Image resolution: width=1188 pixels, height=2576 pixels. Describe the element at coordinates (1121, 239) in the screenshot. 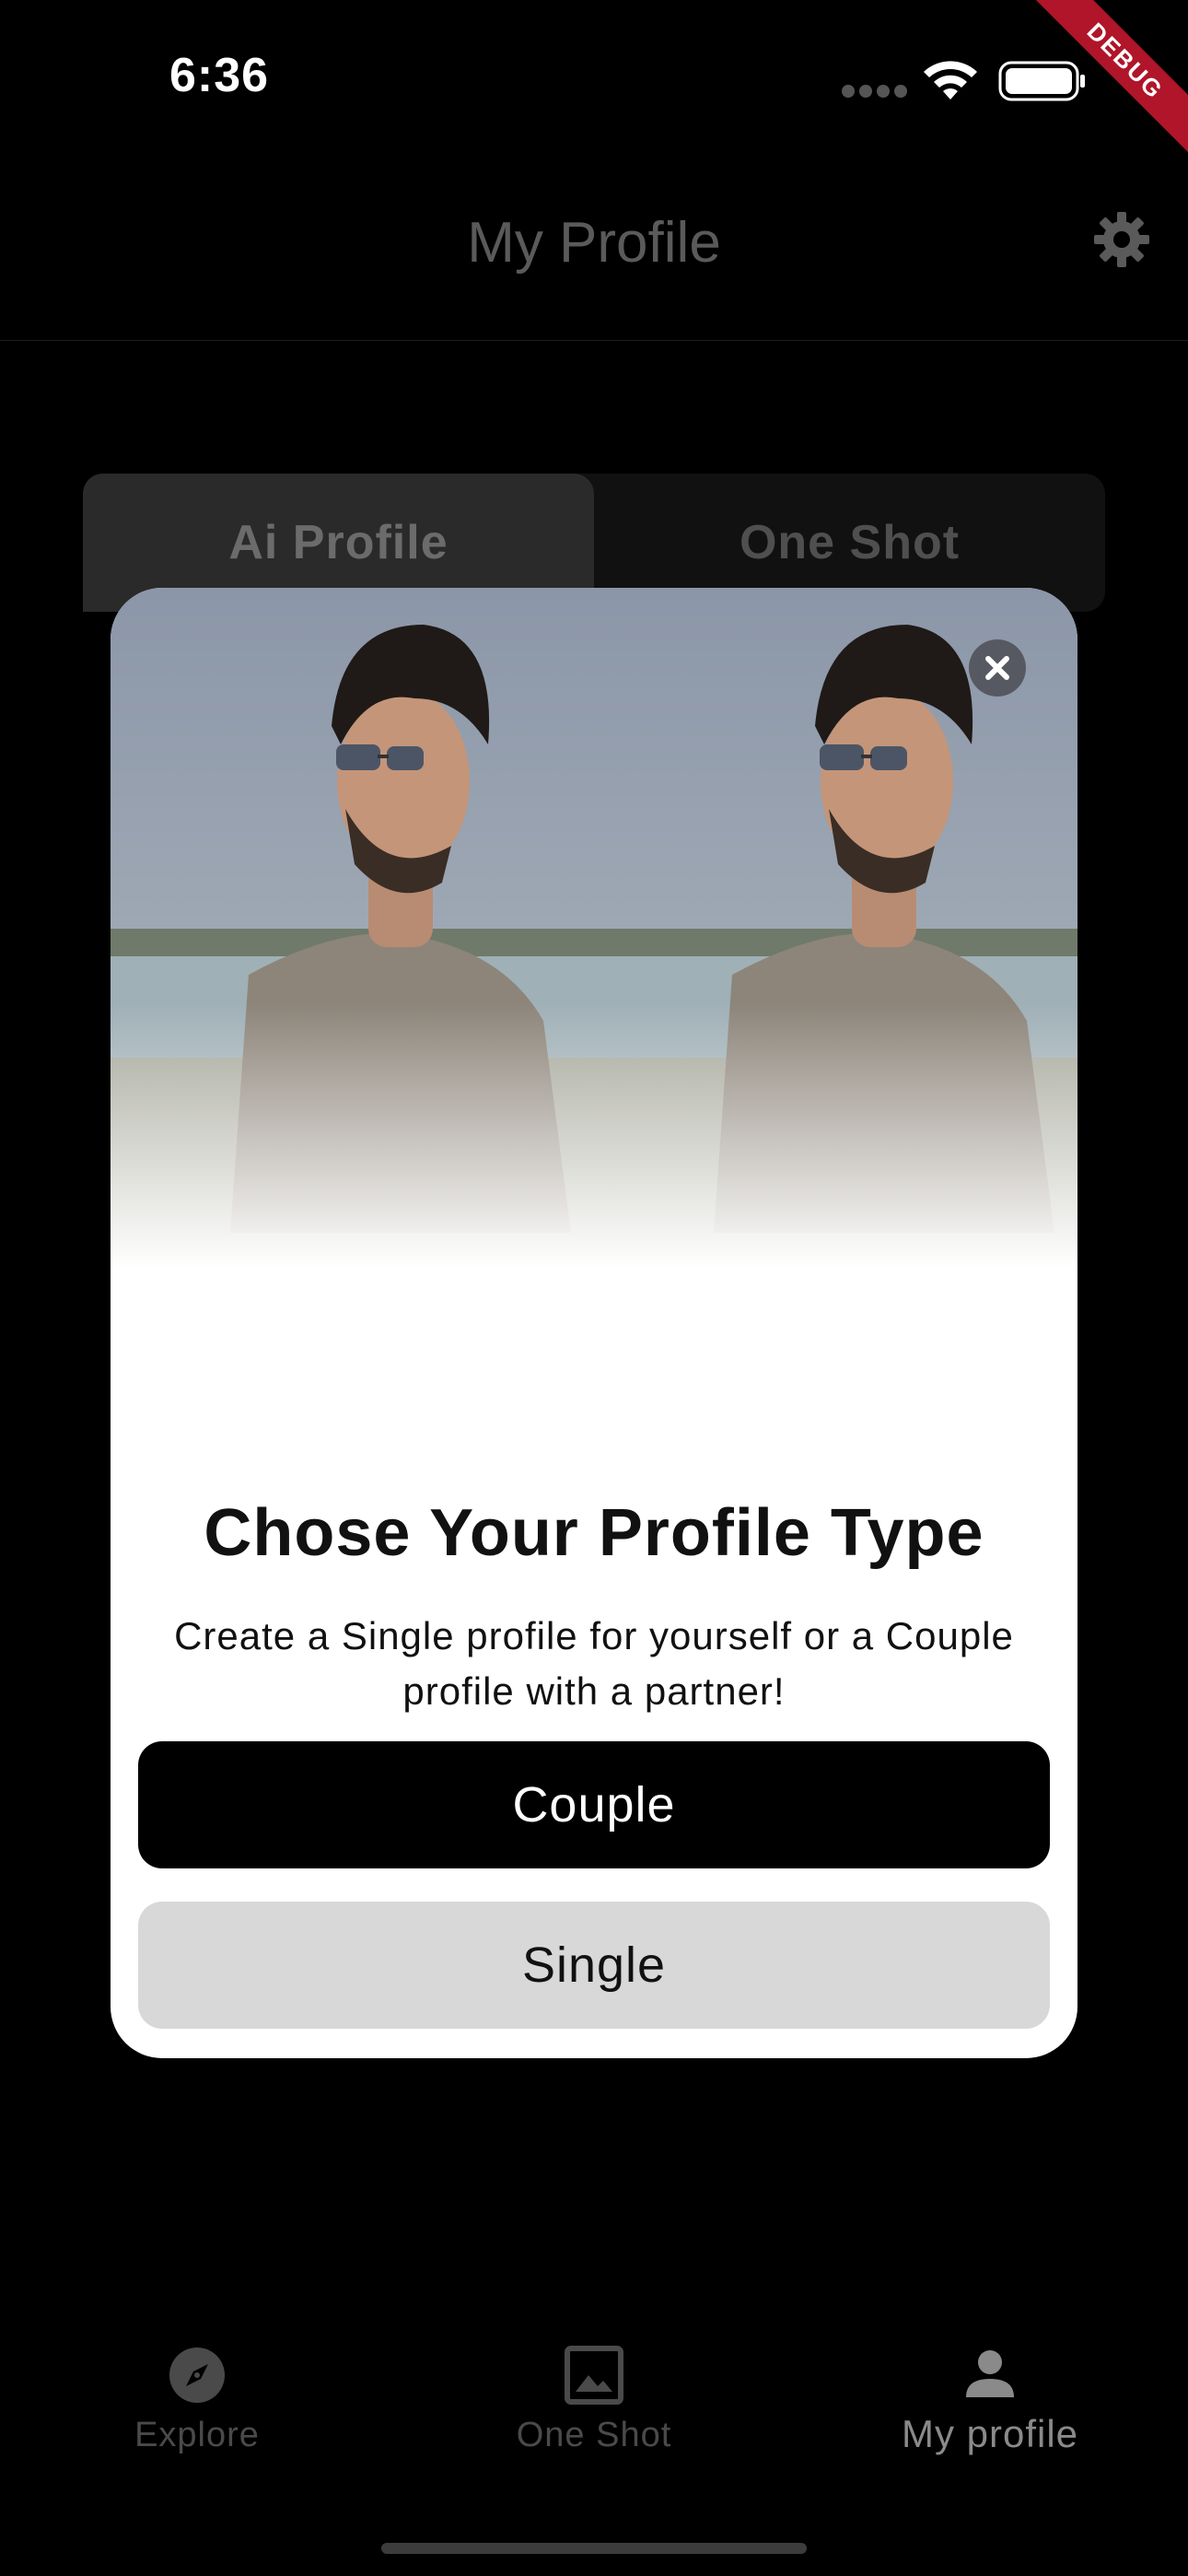

I see `gear-icon` at that location.